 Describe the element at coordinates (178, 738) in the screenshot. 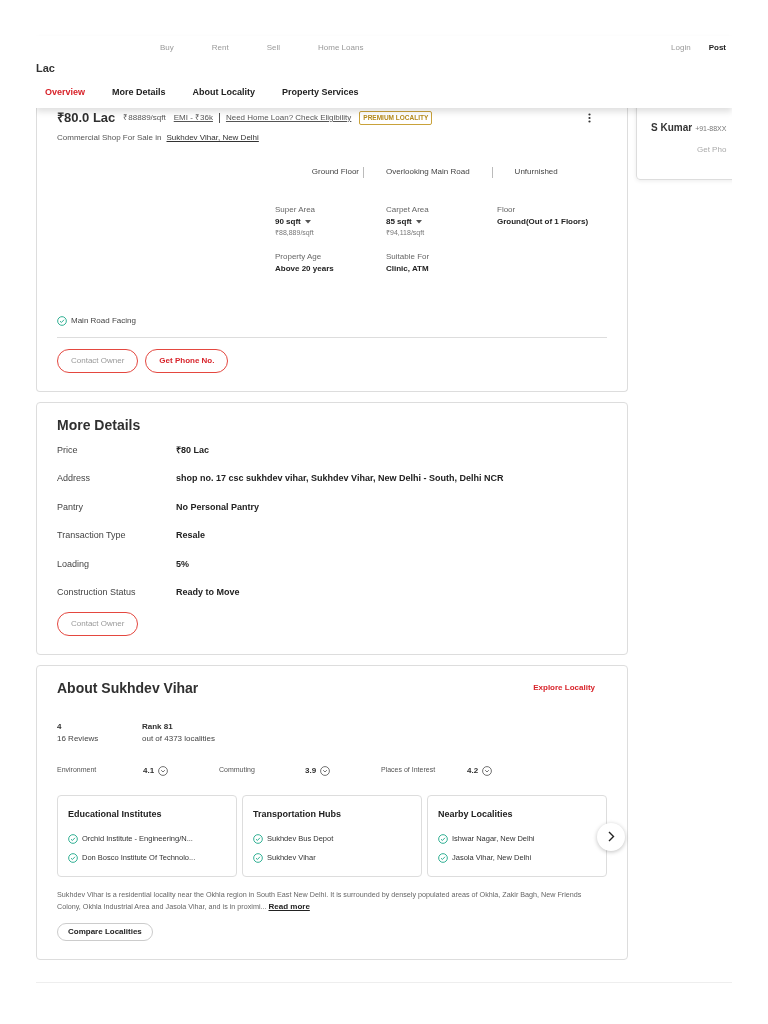

I see `rank-subtext: out of 4373 localities` at that location.